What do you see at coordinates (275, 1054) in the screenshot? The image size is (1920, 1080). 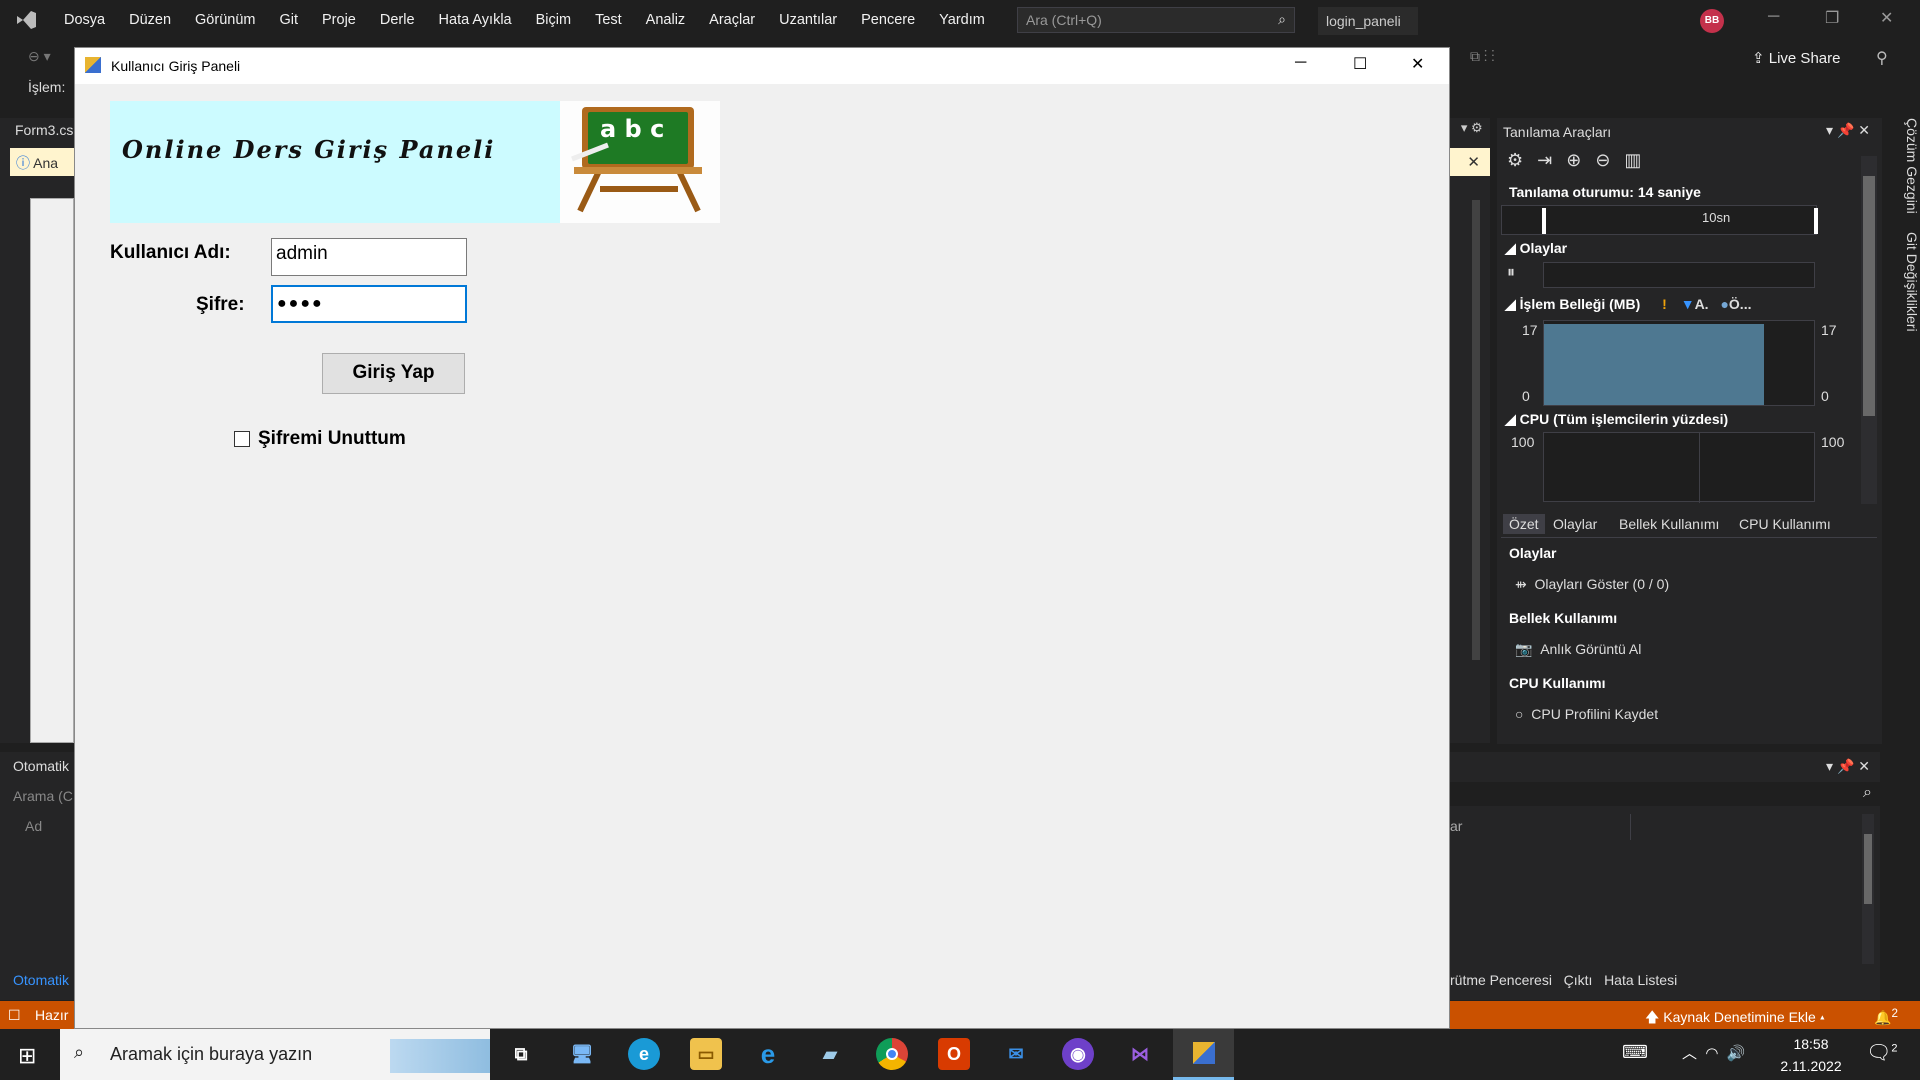 I see `taskbar-search: ⌕ Aramak için buraya yazın` at bounding box center [275, 1054].